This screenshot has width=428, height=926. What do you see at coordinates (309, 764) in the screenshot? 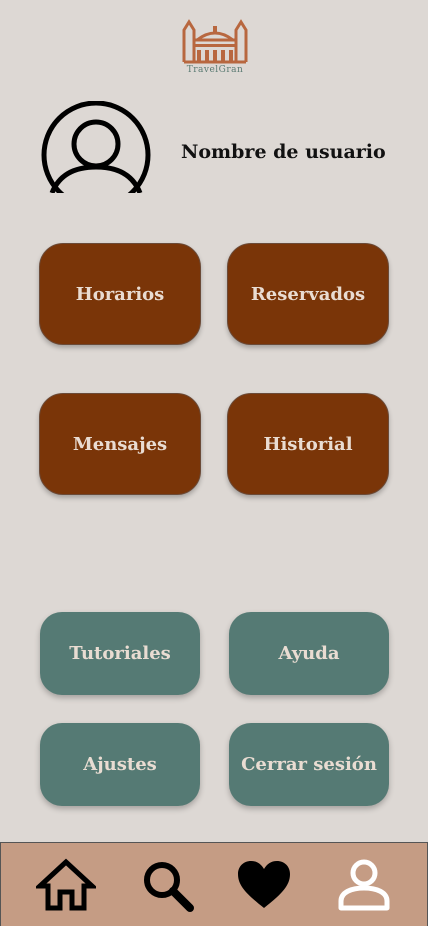
I see `cerrar-sesion-button: Cerrar sesión` at bounding box center [309, 764].